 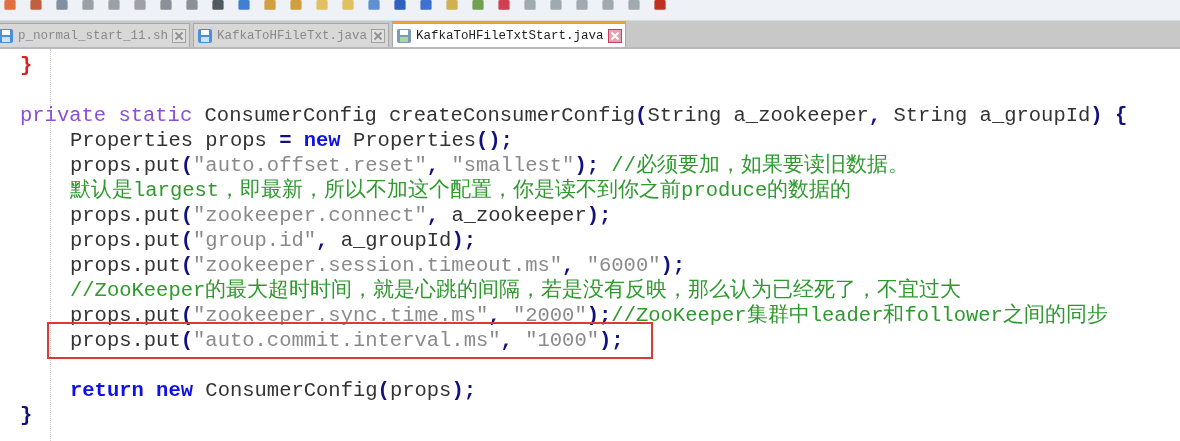 I want to click on code-line: return new ConsumerConfig(props);, so click(x=273, y=390).